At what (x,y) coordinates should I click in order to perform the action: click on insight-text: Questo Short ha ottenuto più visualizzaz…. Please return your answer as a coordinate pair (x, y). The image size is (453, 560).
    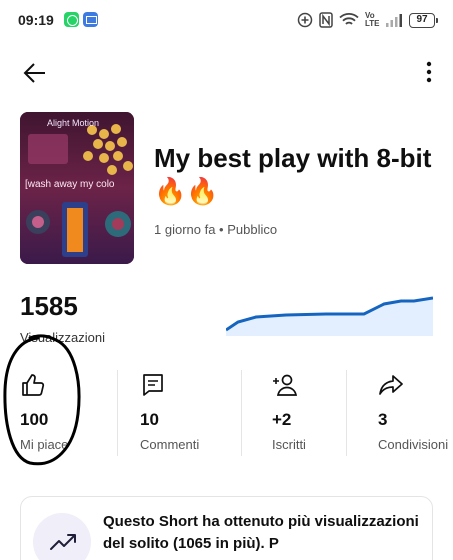
    Looking at the image, I should click on (261, 532).